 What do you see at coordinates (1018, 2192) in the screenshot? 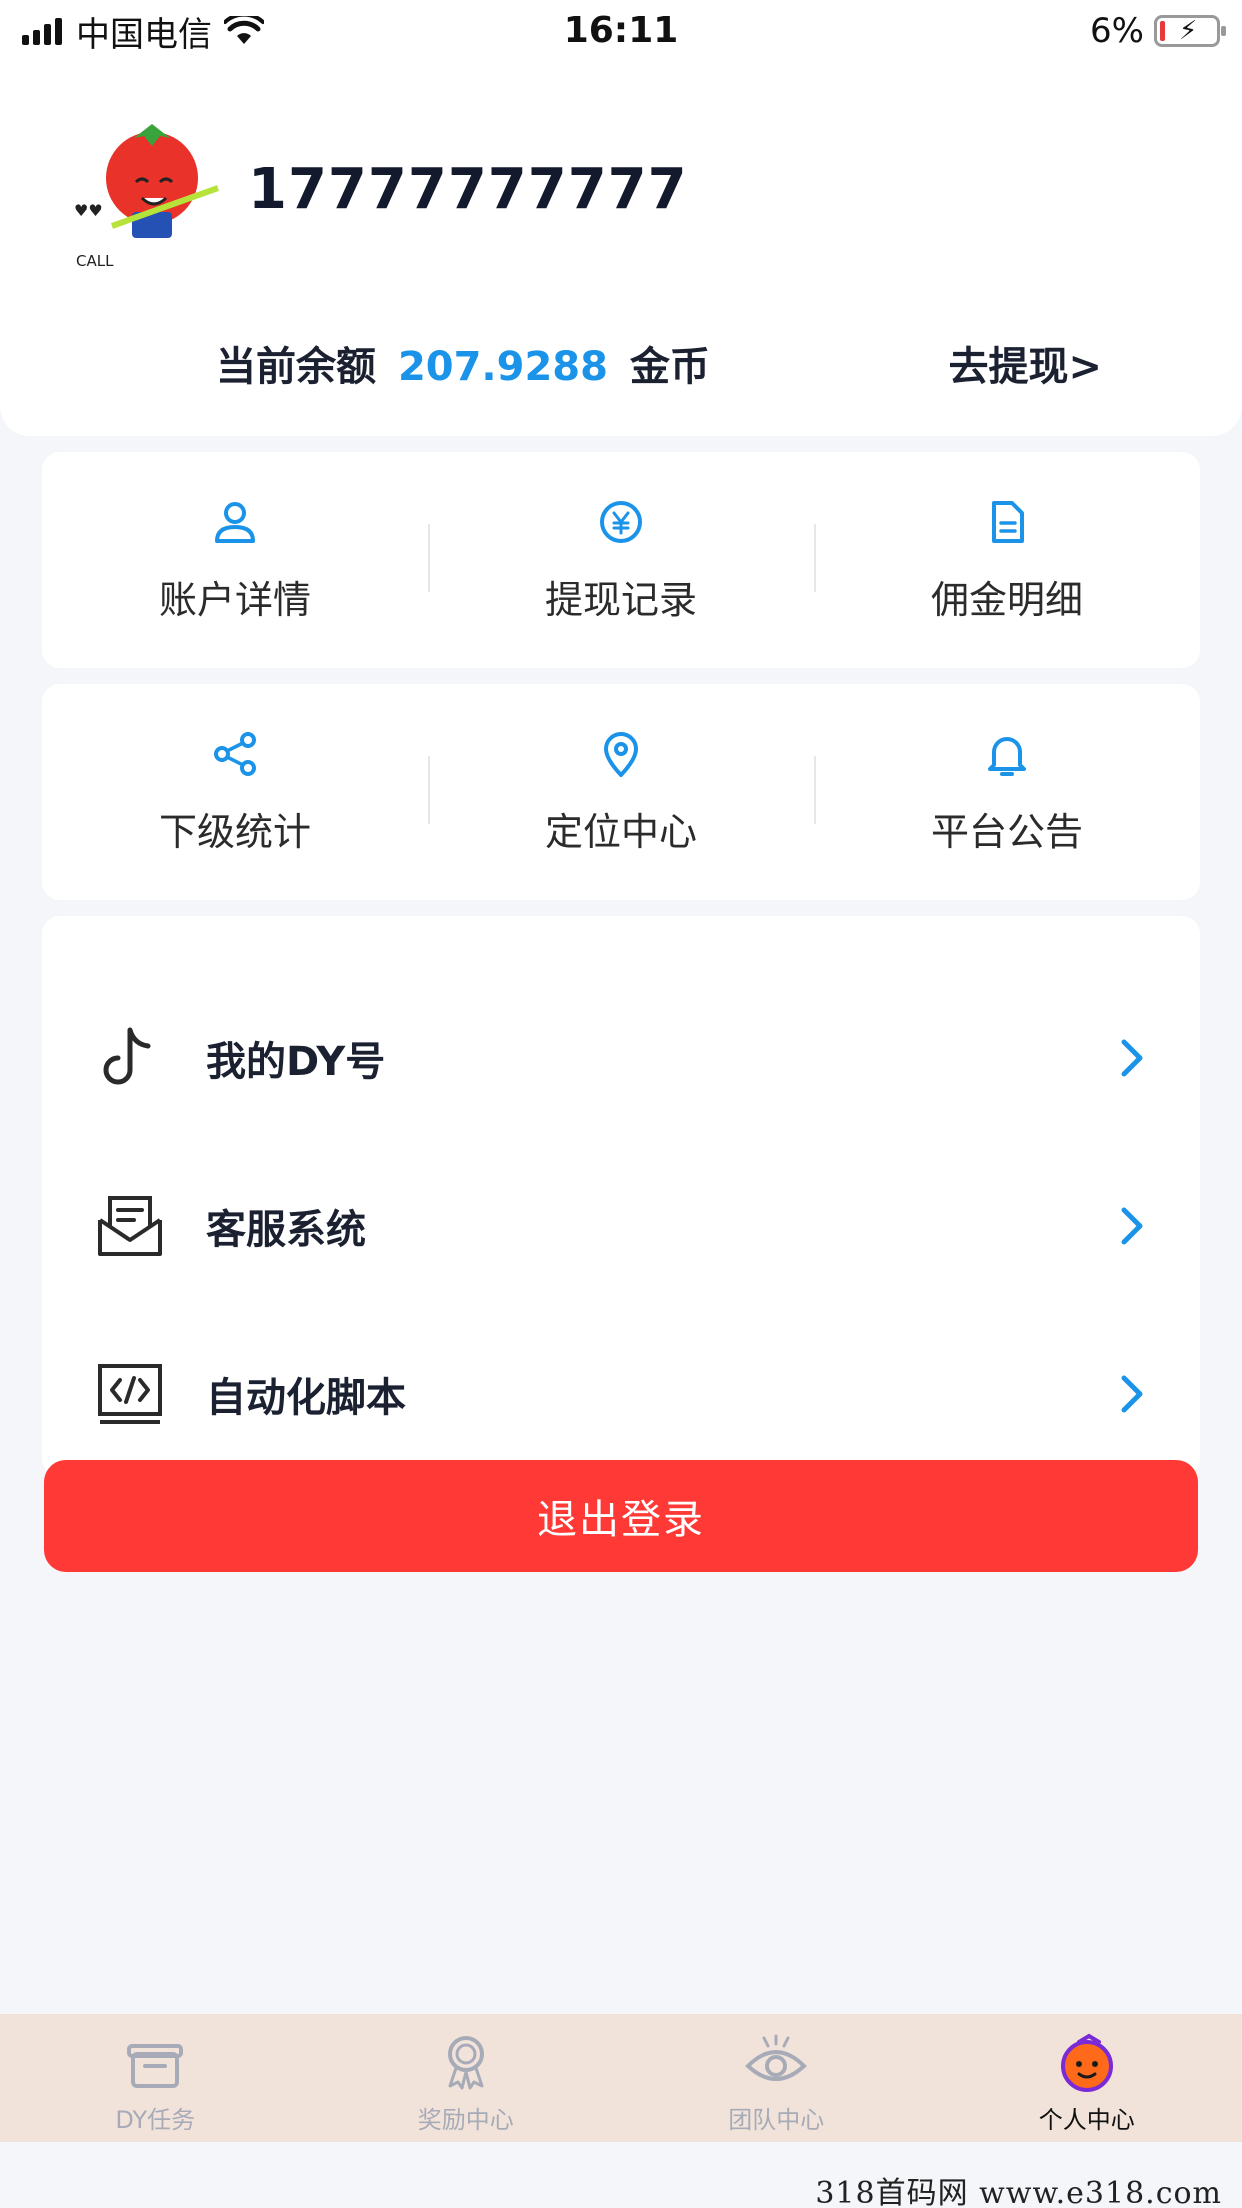
I see `watermark: 318首码网 www.e318.com` at bounding box center [1018, 2192].